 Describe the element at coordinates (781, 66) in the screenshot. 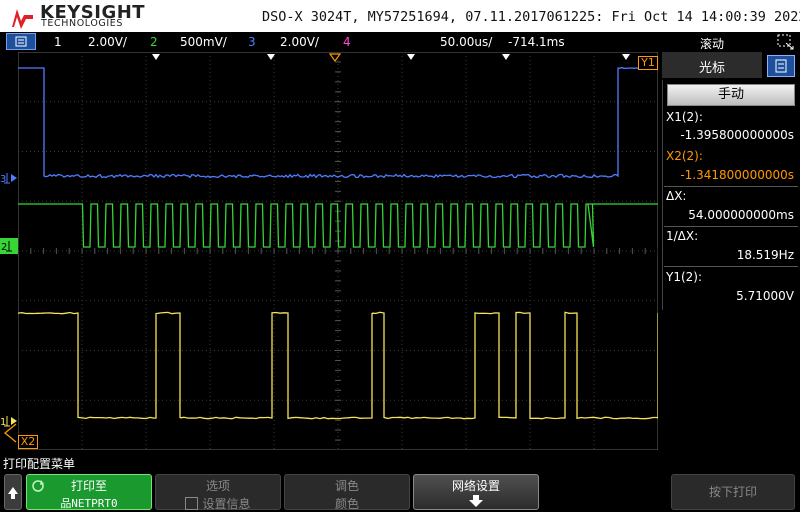

I see `panel-menu-icon` at that location.